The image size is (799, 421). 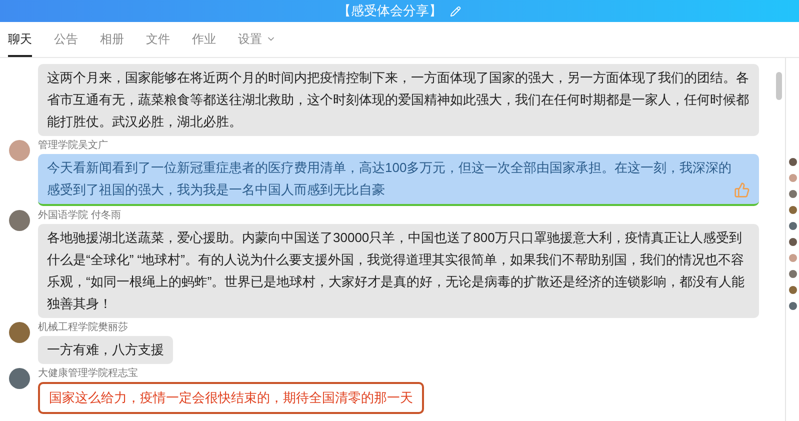 What do you see at coordinates (66, 43) in the screenshot?
I see `tab: 公告` at bounding box center [66, 43].